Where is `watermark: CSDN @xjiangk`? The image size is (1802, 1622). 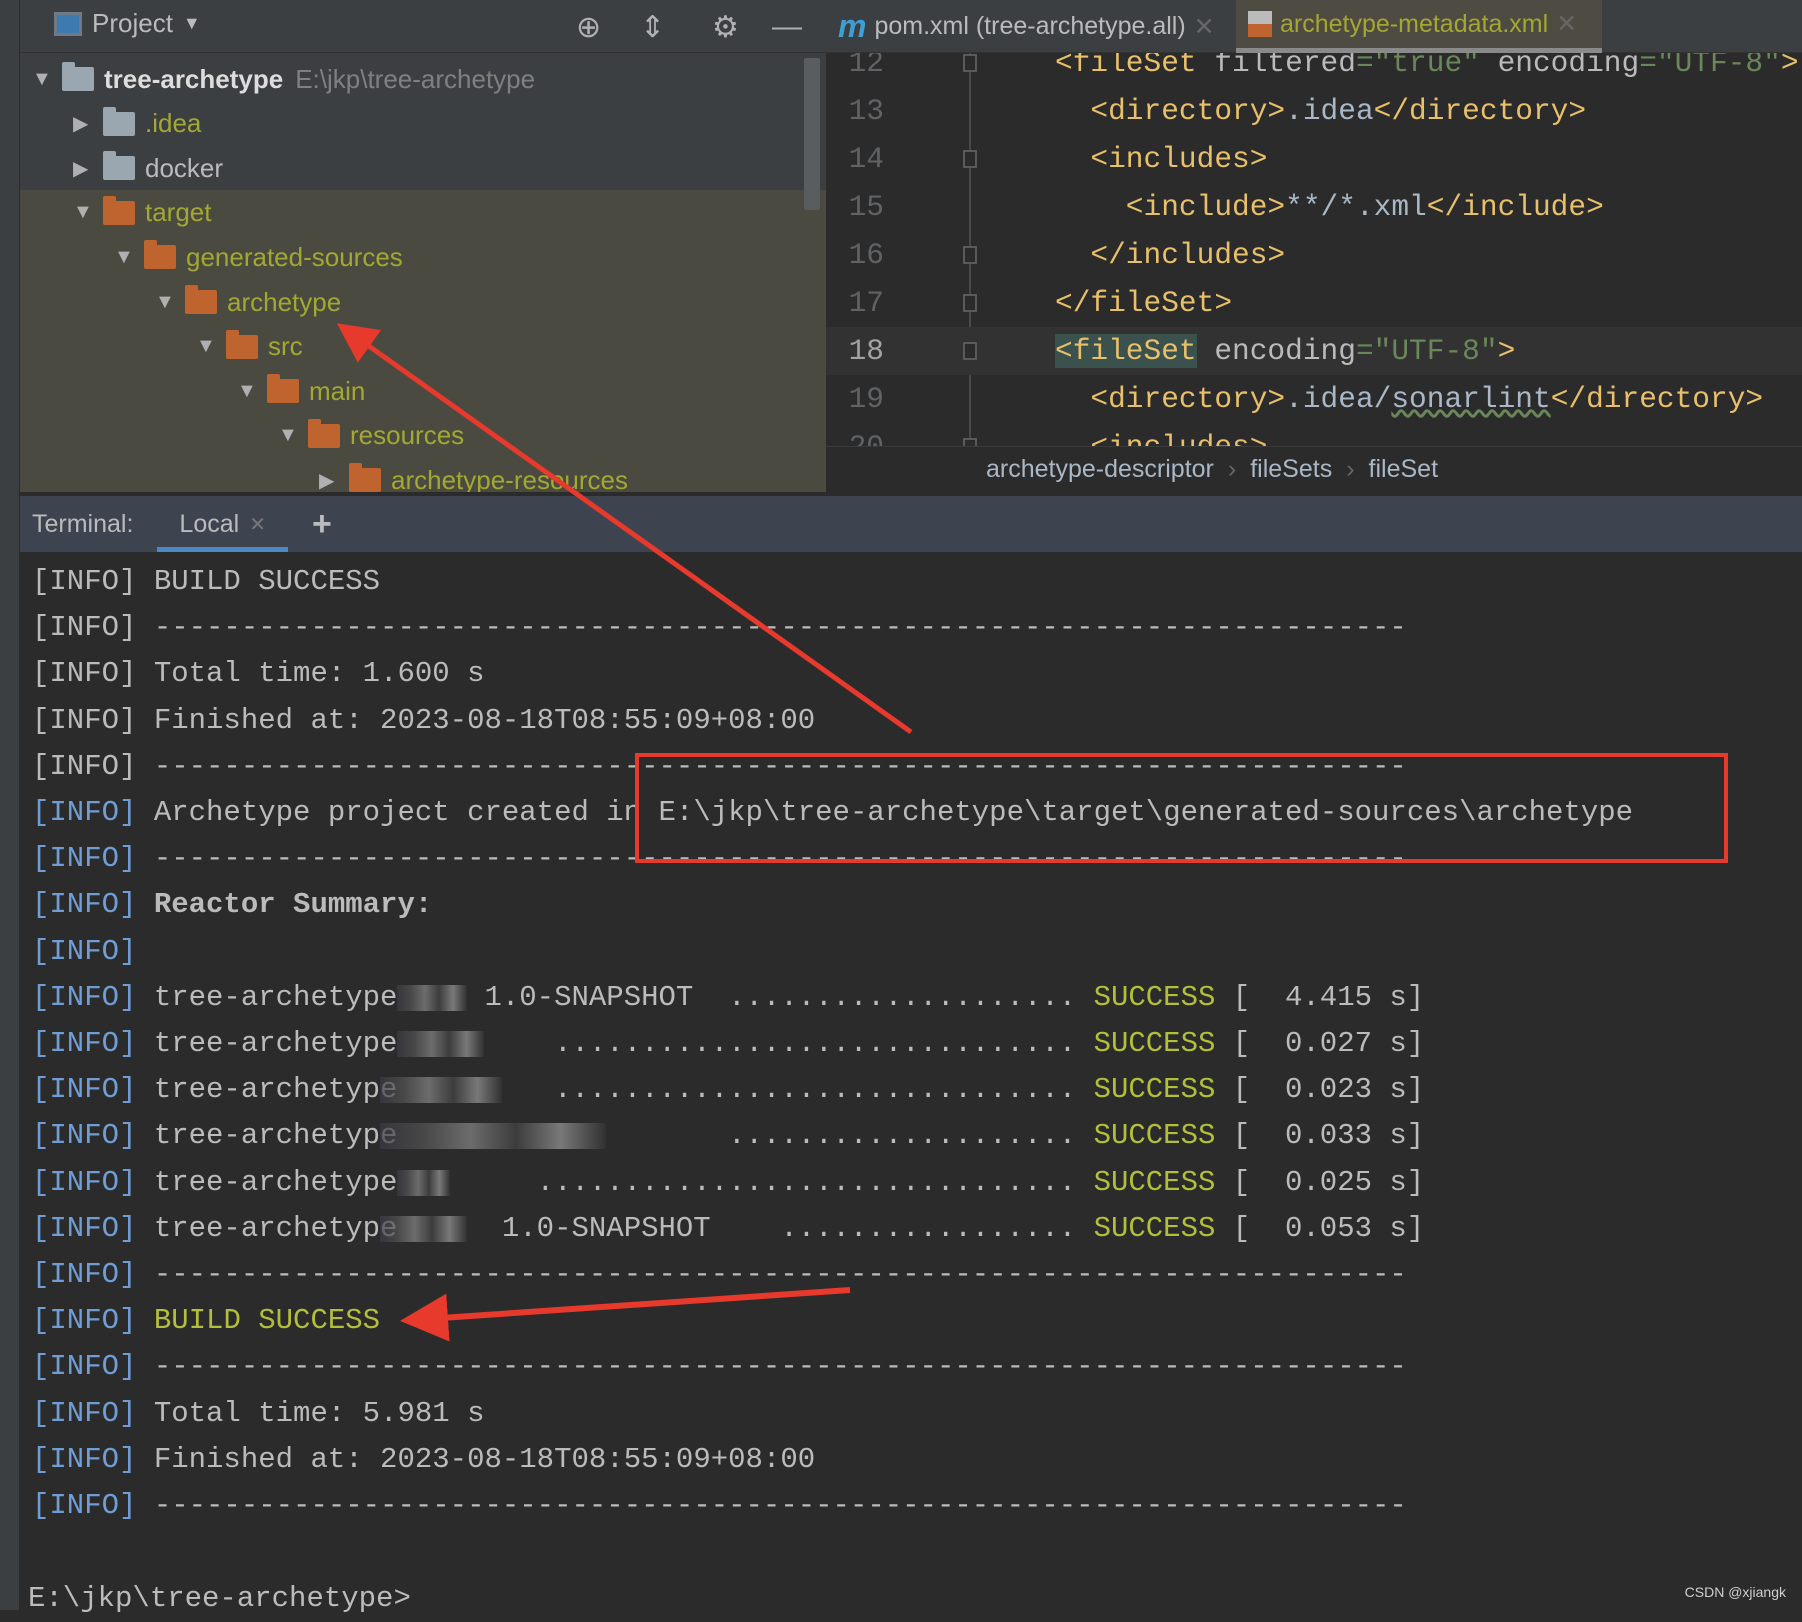 watermark: CSDN @xjiangk is located at coordinates (1735, 1592).